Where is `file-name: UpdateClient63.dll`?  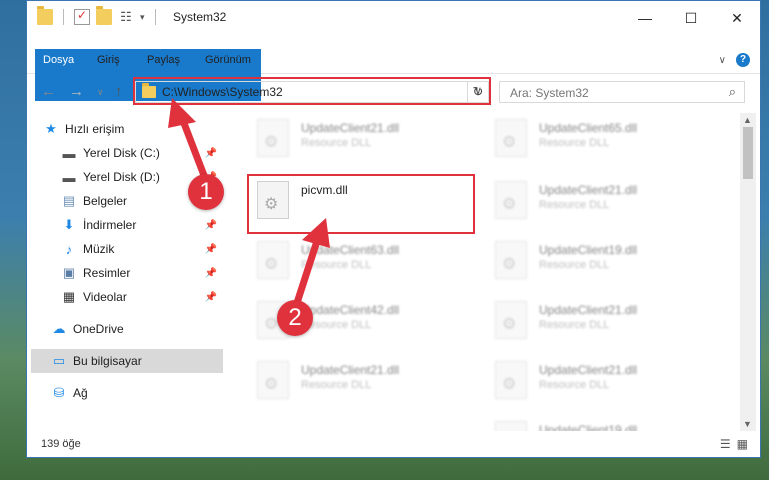 file-name: UpdateClient63.dll is located at coordinates (350, 250).